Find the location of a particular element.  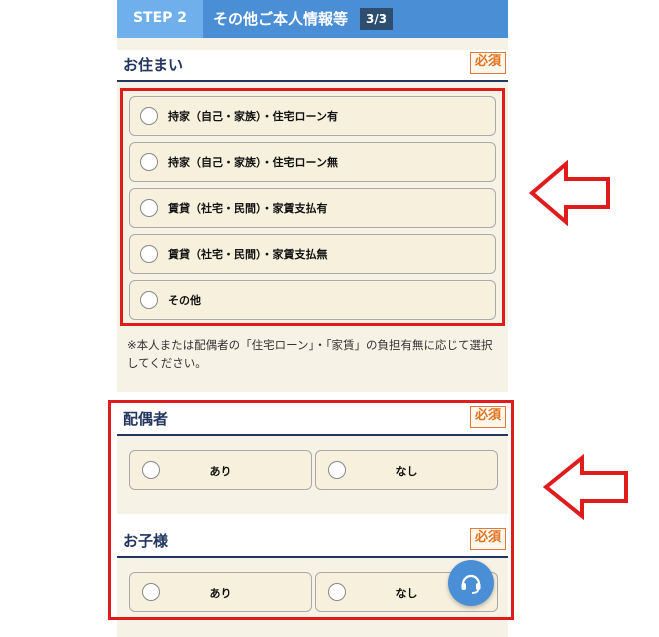

required-badge: 必須 is located at coordinates (487, 63).